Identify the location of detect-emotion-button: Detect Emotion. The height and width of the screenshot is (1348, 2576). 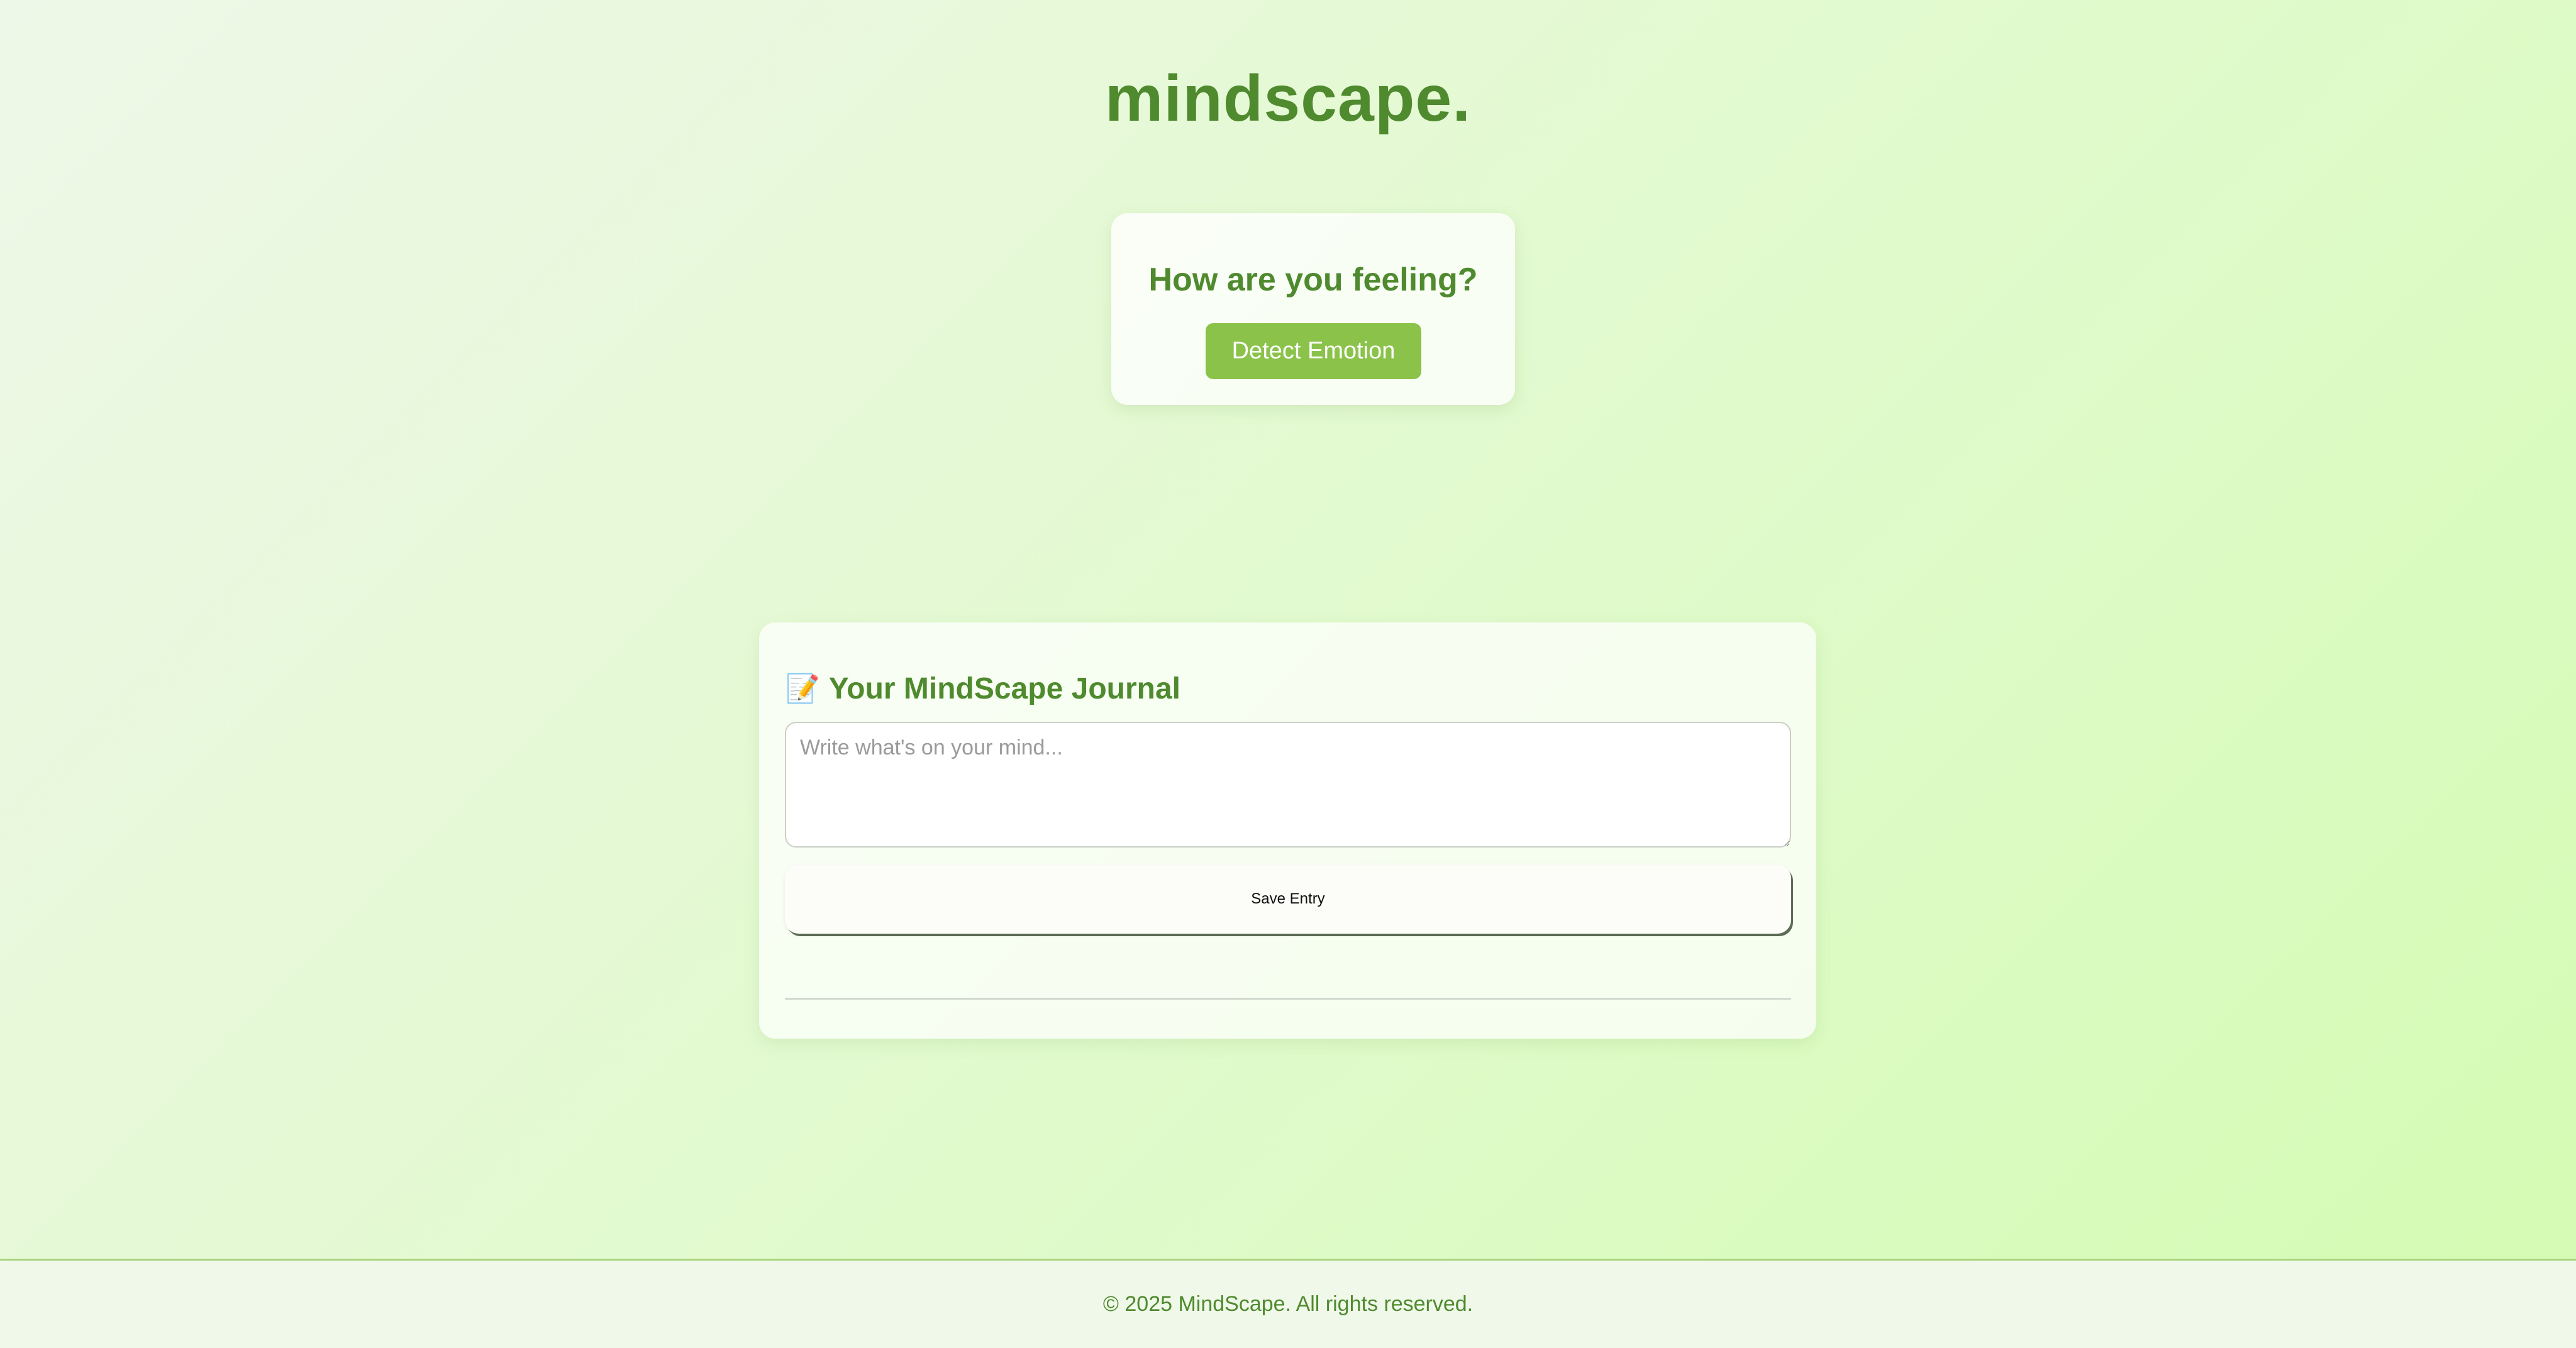
(1313, 351).